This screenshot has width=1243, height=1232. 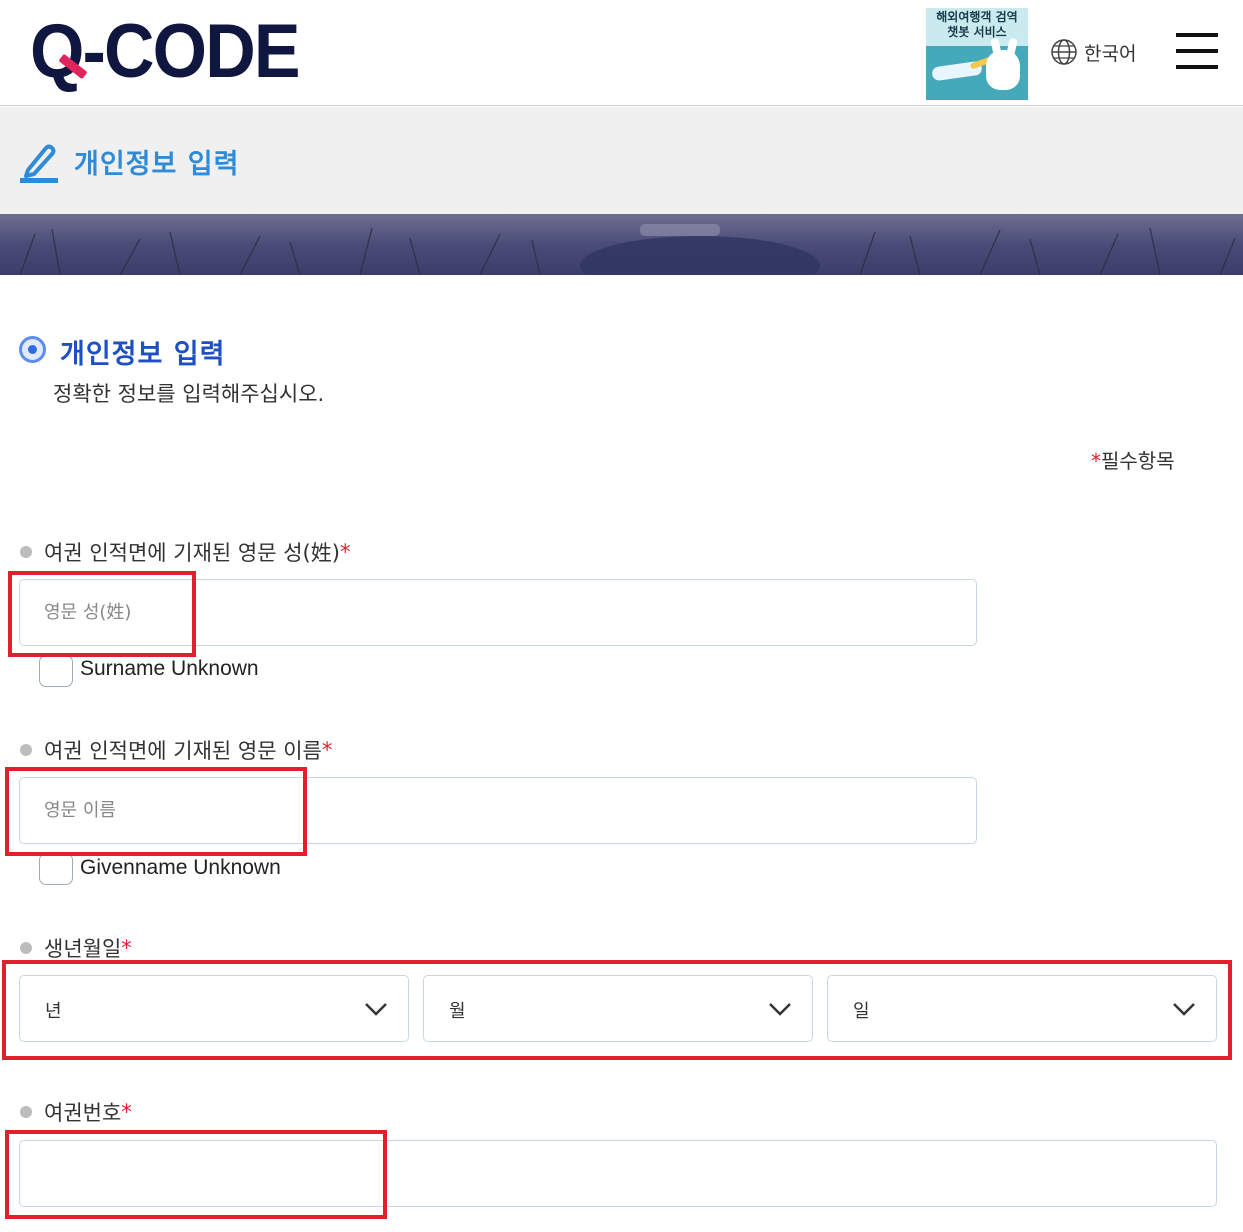 I want to click on logo-q: Q, so click(x=57, y=51).